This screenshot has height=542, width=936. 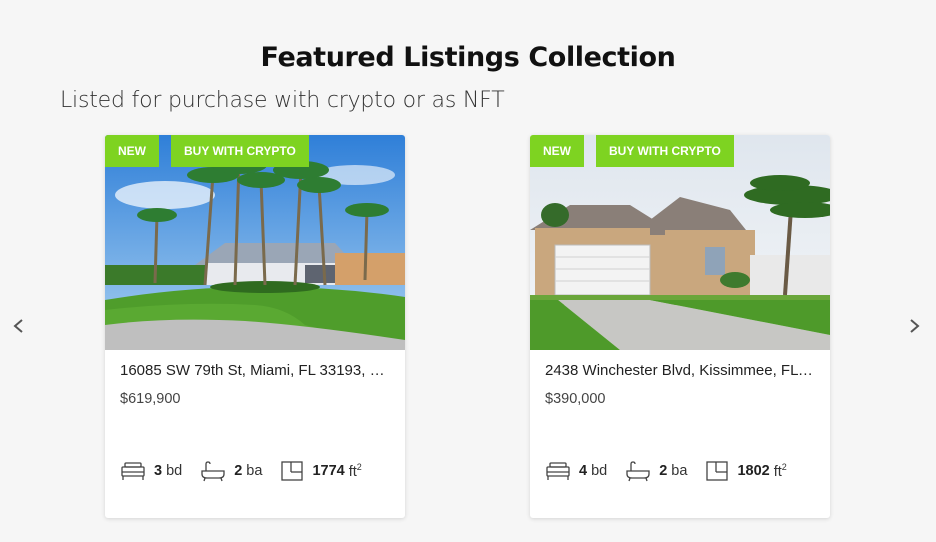 I want to click on area-stat: 1802 ft2, so click(x=746, y=471).